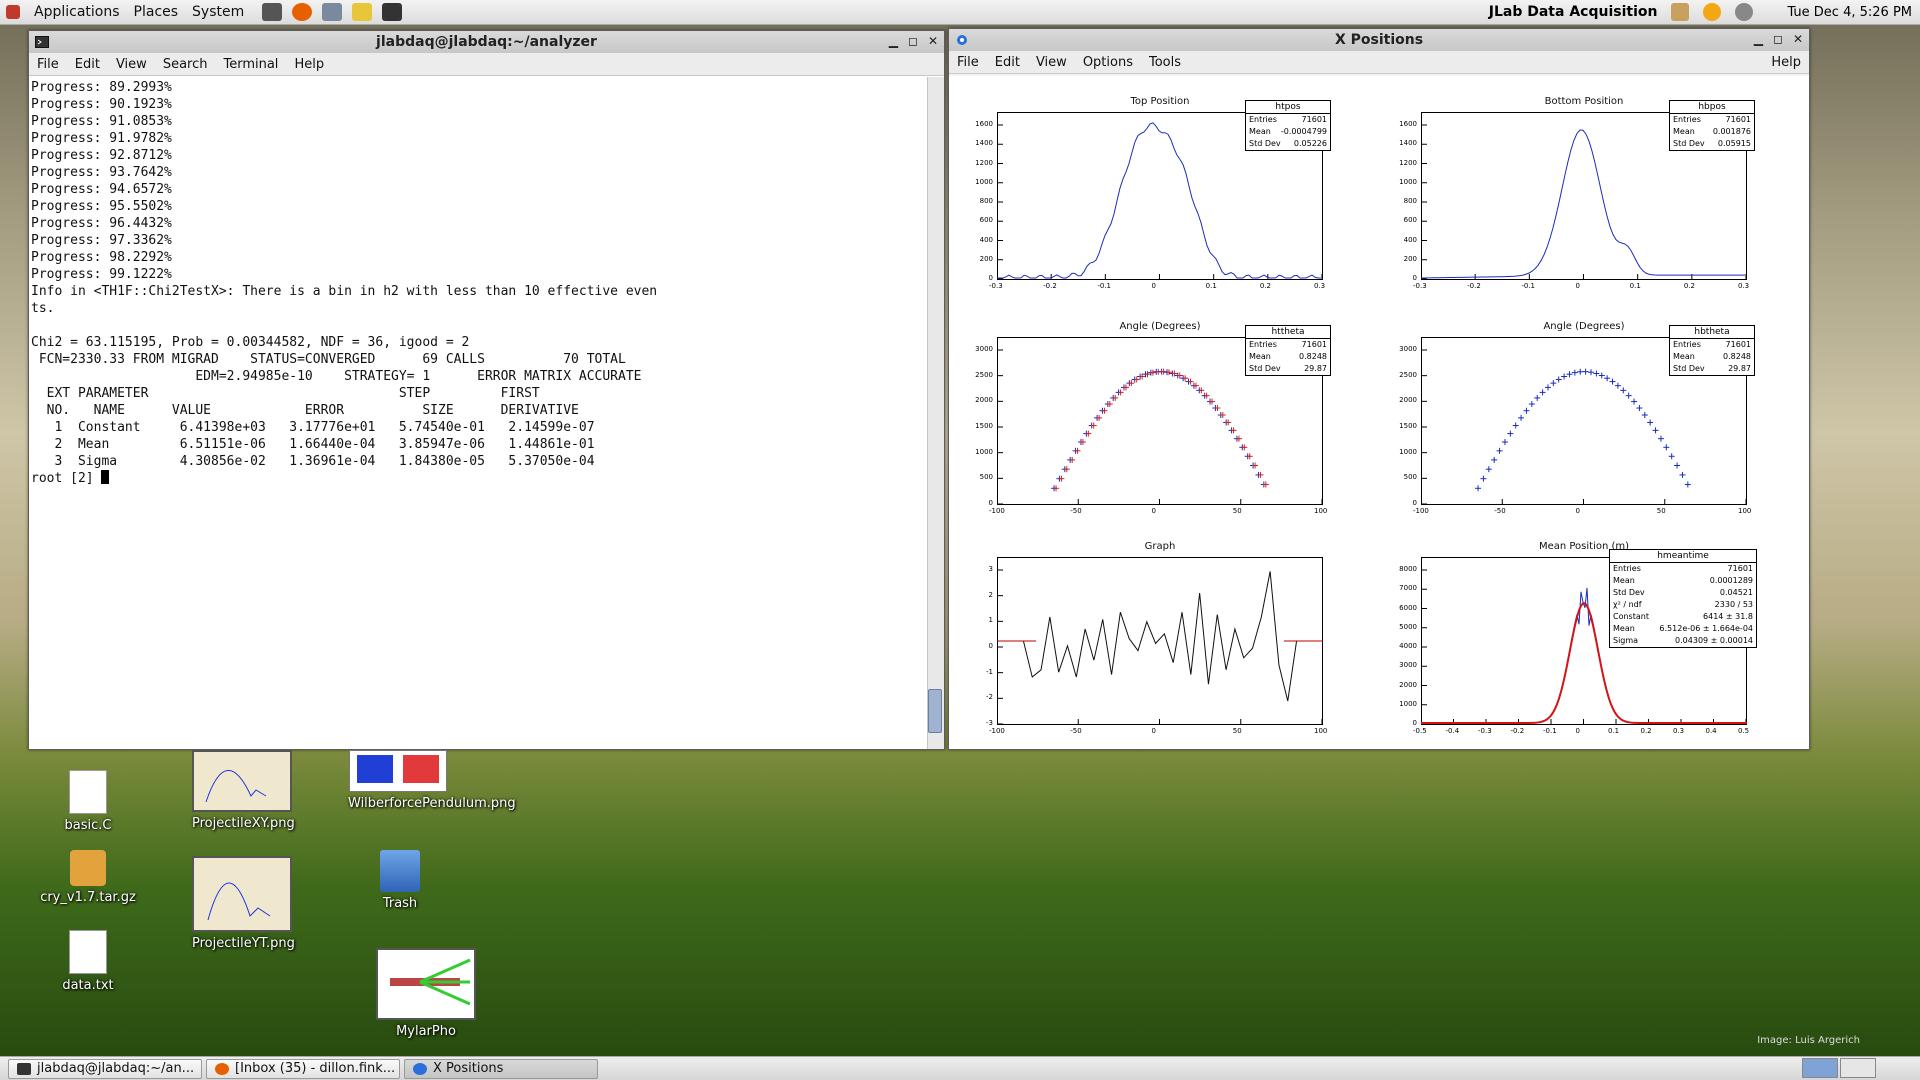 This screenshot has height=1080, width=1920. What do you see at coordinates (1288, 357) in the screenshot?
I see `stat-row: Mean 0.8248` at bounding box center [1288, 357].